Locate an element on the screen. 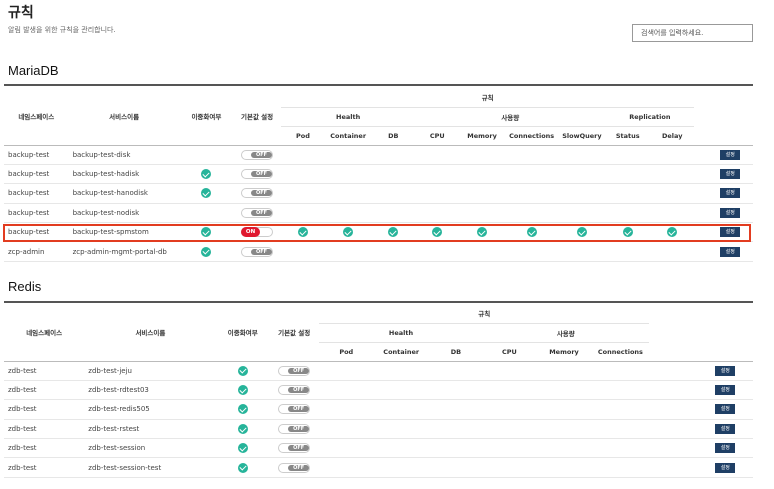 The height and width of the screenshot is (489, 774). table-row: backup-test backup-test-hadisk OFF 설정 is located at coordinates (378, 174).